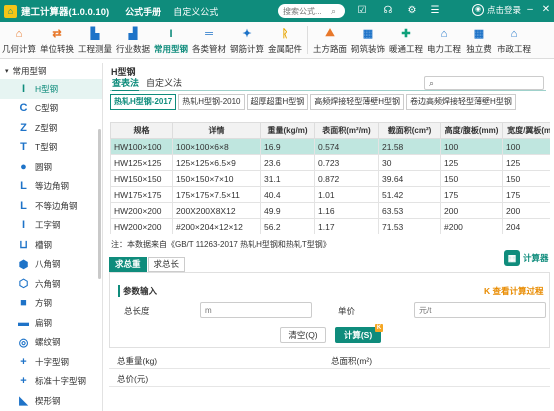 This screenshot has width=554, height=411. Describe the element at coordinates (18, 49) in the screenshot. I see `toolbar-item-label: 几何计算` at that location.